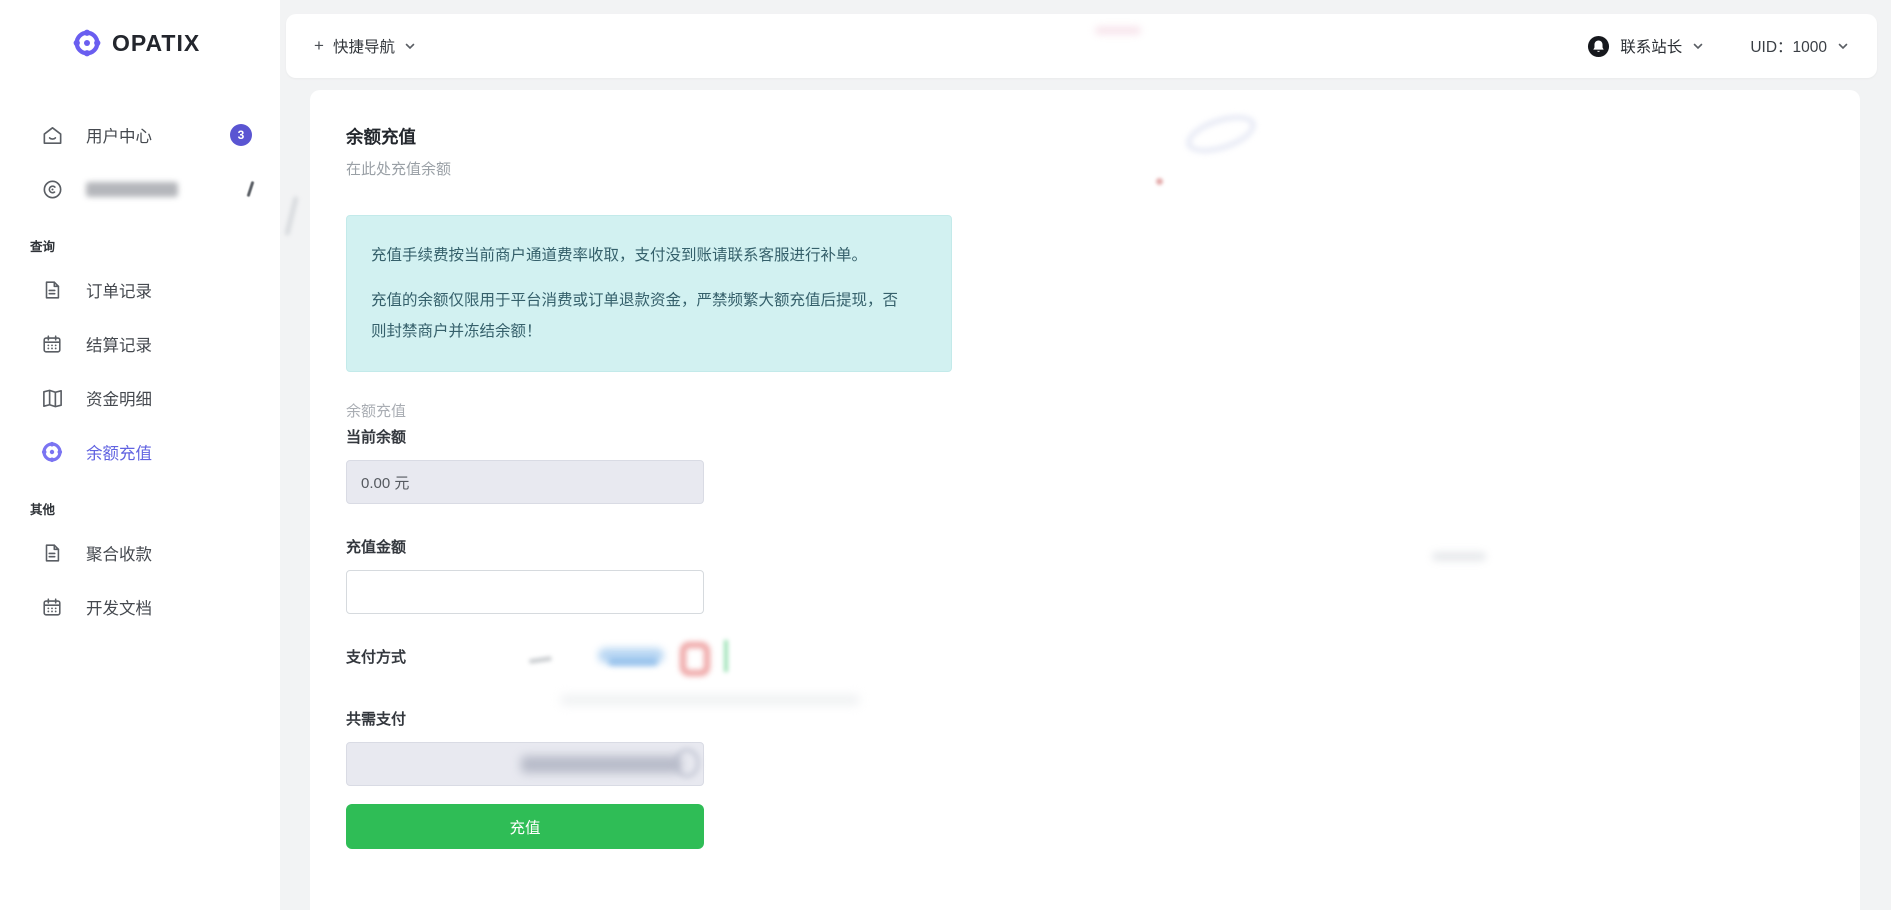 The height and width of the screenshot is (910, 1891). I want to click on sidebar-item-user-center: 用户中心 3, so click(140, 135).